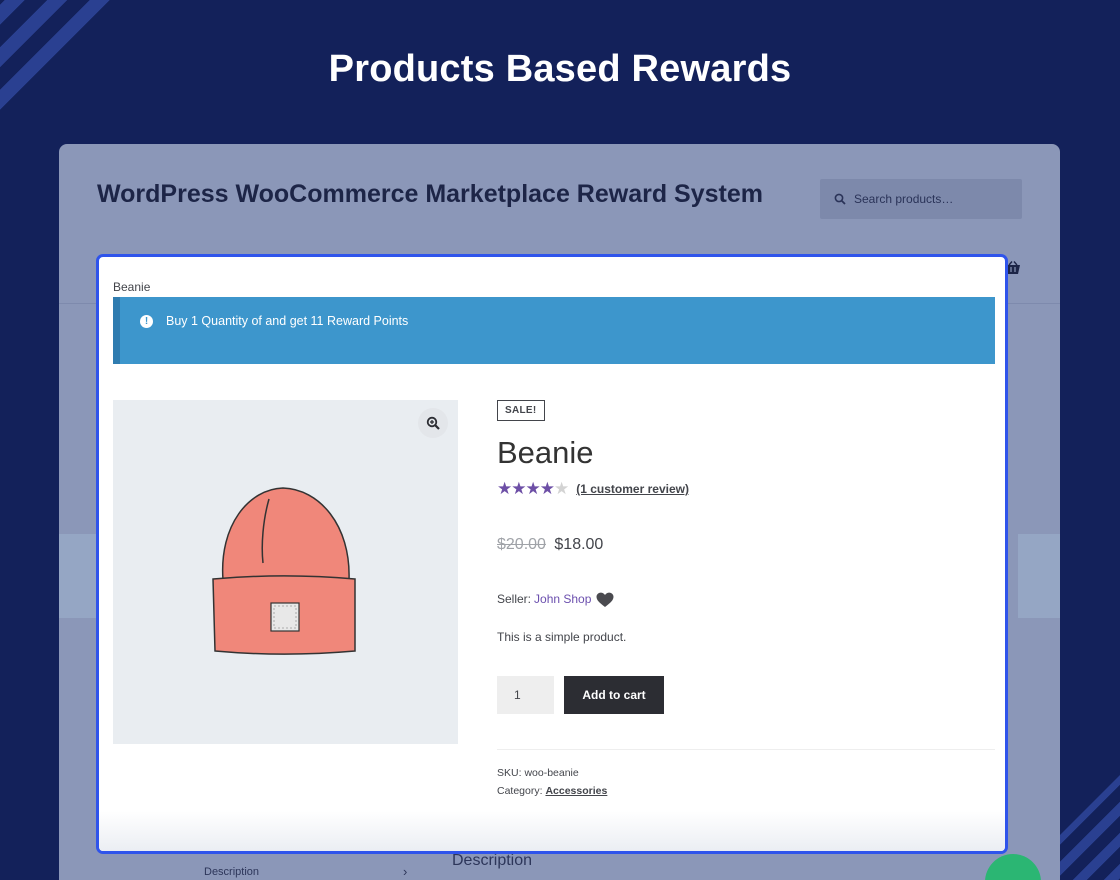 Image resolution: width=1120 pixels, height=880 pixels. What do you see at coordinates (746, 749) in the screenshot?
I see `meta-divider` at bounding box center [746, 749].